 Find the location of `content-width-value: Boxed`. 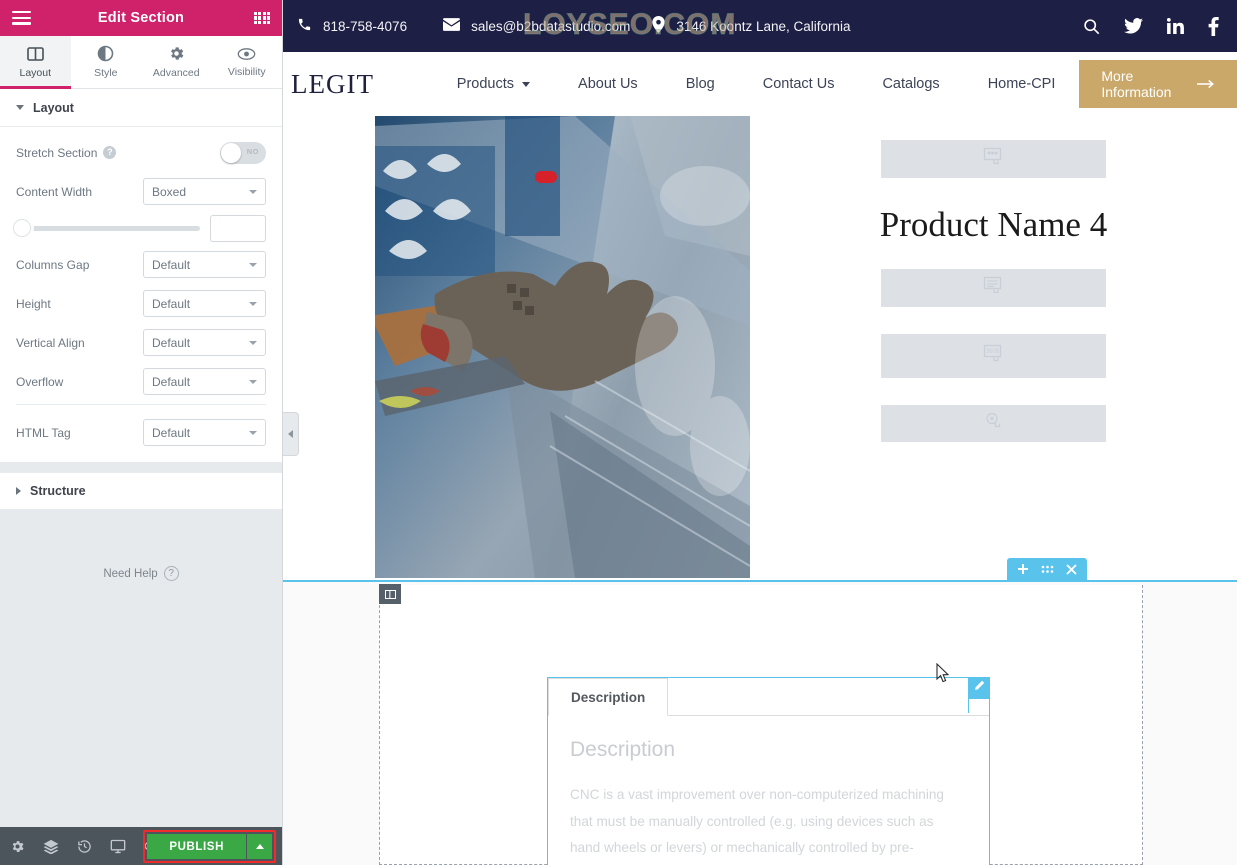

content-width-value: Boxed is located at coordinates (169, 191).